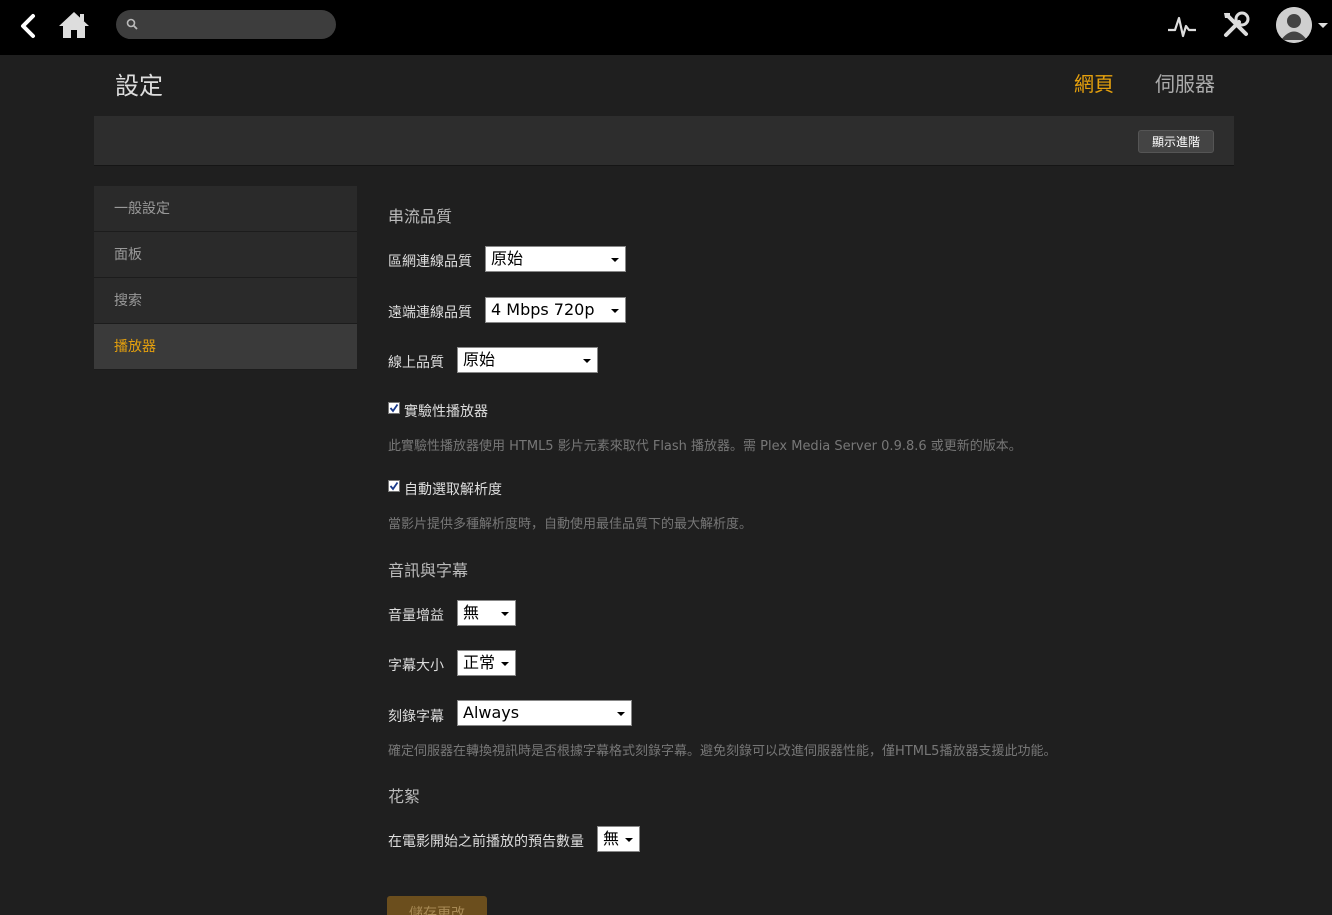 The image size is (1332, 915). What do you see at coordinates (420, 216) in the screenshot?
I see `section-title-streaming-quality: 串流品質` at bounding box center [420, 216].